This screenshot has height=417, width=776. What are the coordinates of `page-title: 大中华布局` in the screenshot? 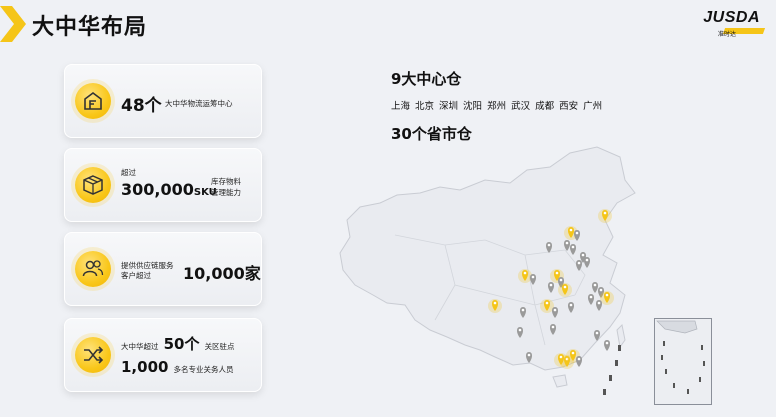 It's located at (90, 27).